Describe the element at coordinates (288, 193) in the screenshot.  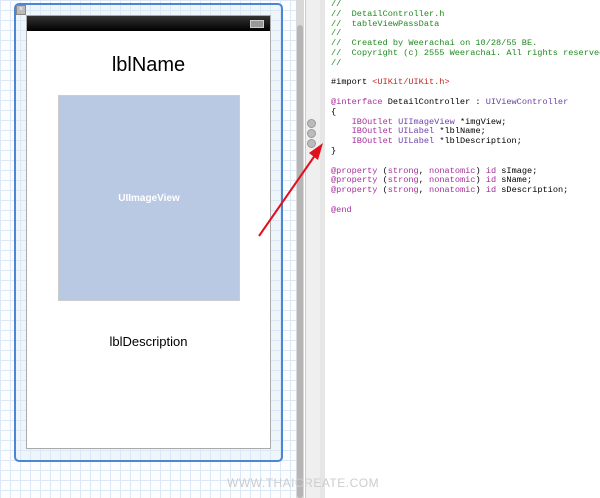
I see `arrow-line` at that location.